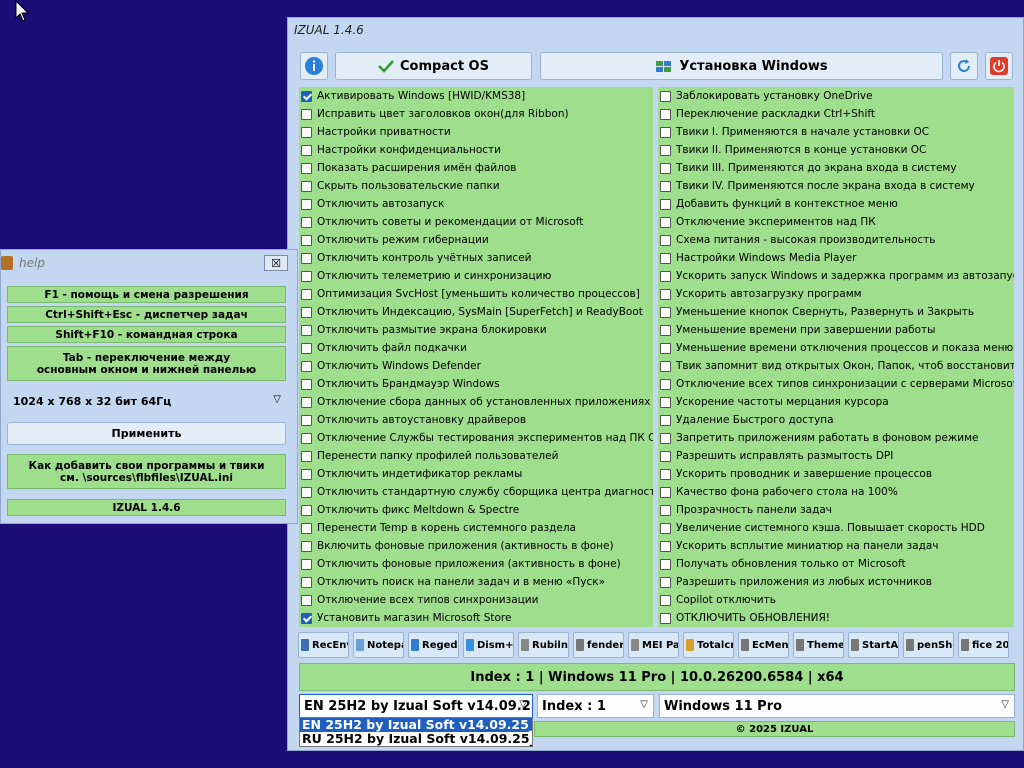 This screenshot has width=1024, height=768. What do you see at coordinates (873, 645) in the screenshot?
I see `tool-button: StartAllBa` at bounding box center [873, 645].